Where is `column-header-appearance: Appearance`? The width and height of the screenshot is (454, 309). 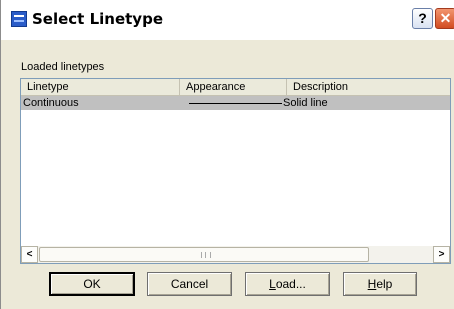
column-header-appearance: Appearance is located at coordinates (233, 87).